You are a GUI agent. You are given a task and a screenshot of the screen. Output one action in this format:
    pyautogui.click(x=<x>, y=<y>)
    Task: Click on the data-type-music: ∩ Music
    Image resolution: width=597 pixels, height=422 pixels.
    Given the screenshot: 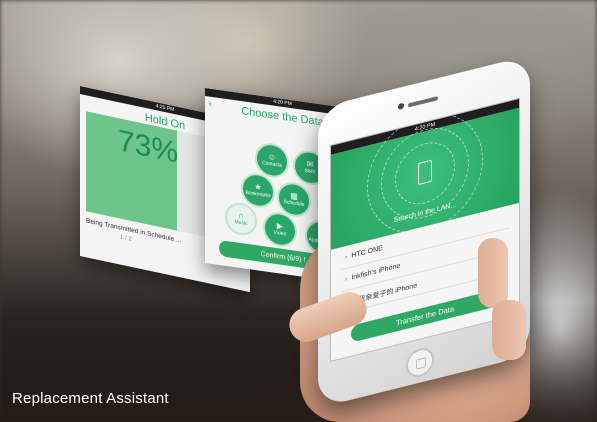 What is the action you would take?
    pyautogui.click(x=241, y=219)
    